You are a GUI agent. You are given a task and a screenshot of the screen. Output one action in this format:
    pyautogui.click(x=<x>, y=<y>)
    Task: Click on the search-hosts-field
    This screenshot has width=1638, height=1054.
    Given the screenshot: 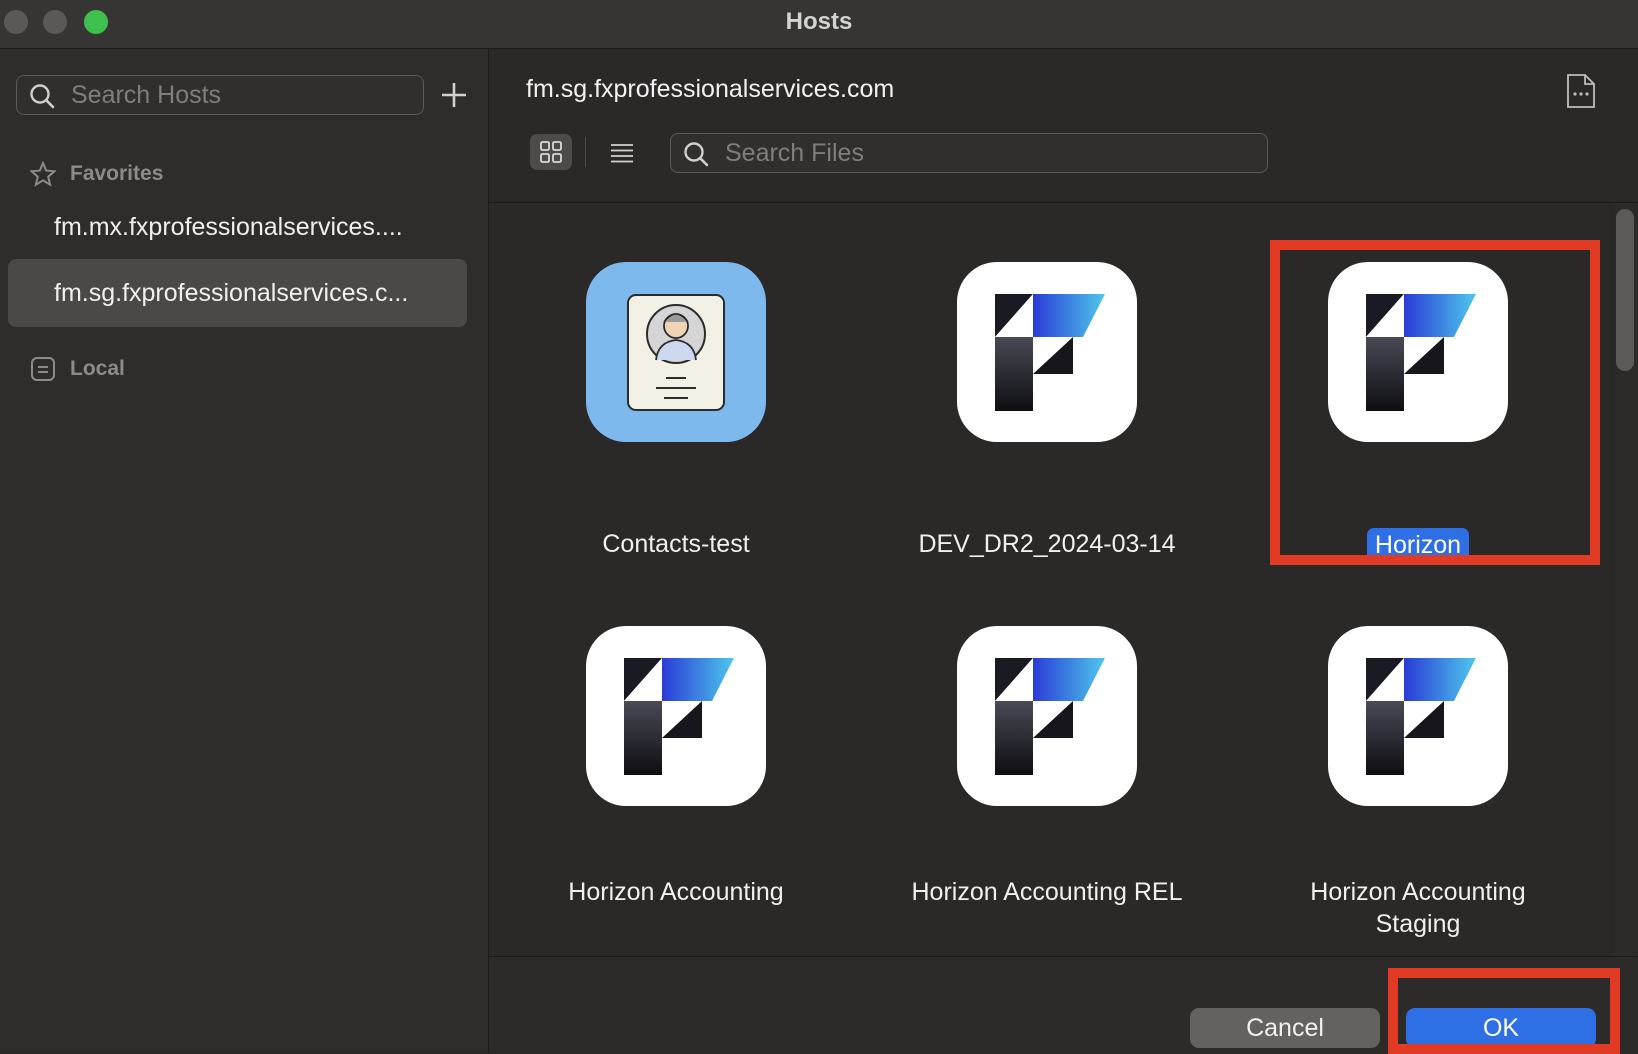 What is the action you would take?
    pyautogui.click(x=220, y=95)
    